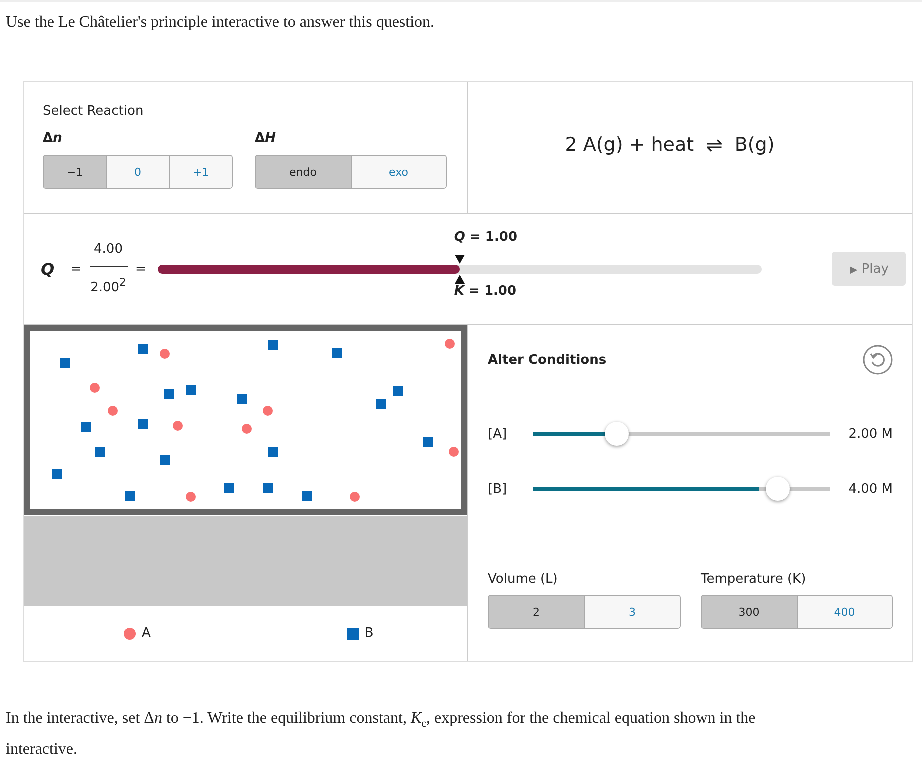 The height and width of the screenshot is (757, 922). What do you see at coordinates (398, 172) in the screenshot?
I see `option-button: exo` at bounding box center [398, 172].